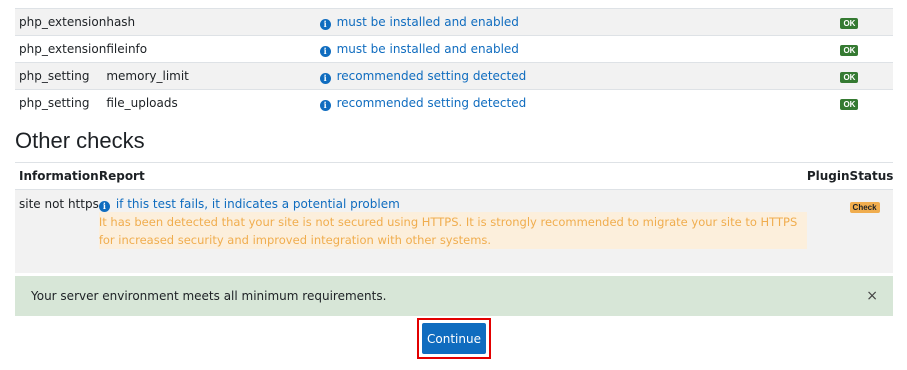 Image resolution: width=907 pixels, height=370 pixels. I want to click on env-name: memory_limit, so click(213, 76).